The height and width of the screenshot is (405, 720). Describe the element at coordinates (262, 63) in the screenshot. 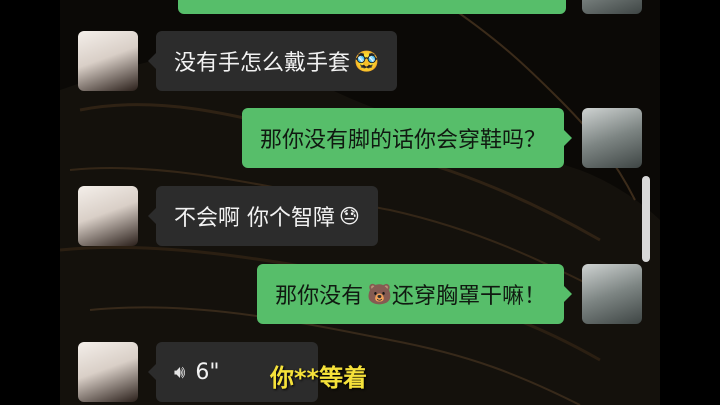

I see `message-text: 没有手怎么戴手套` at that location.